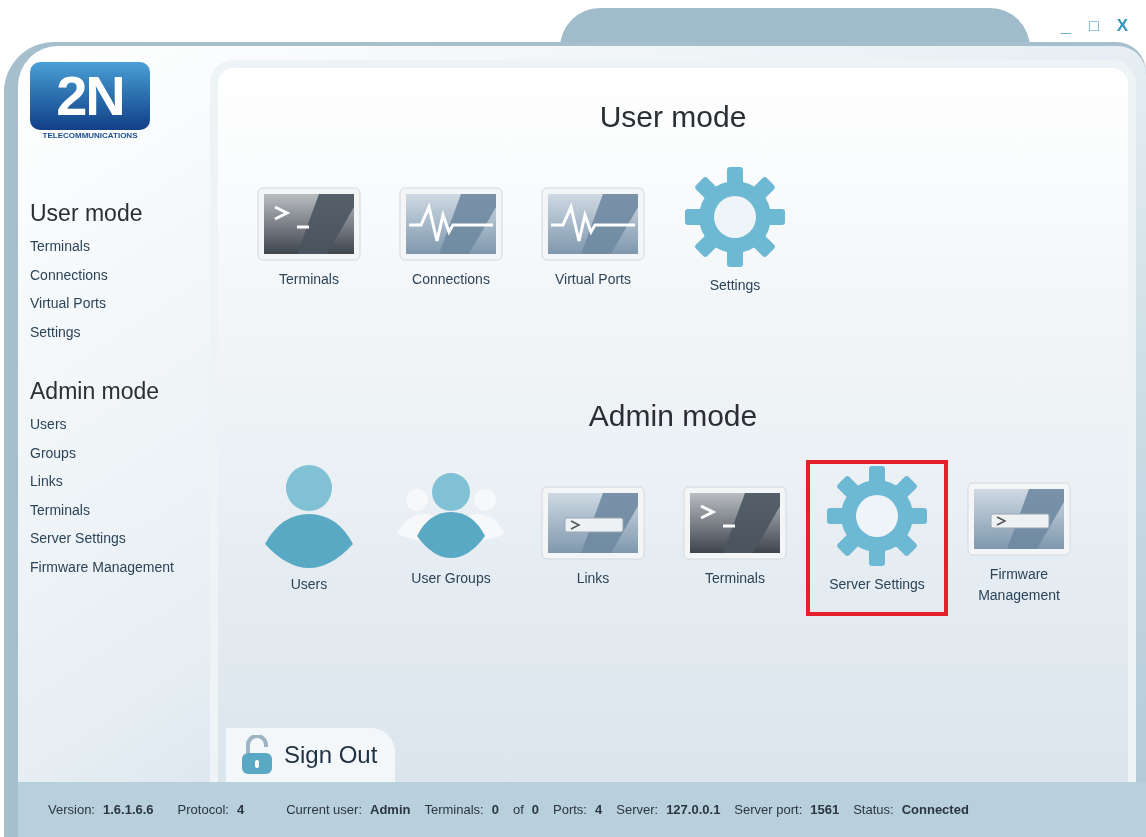 The height and width of the screenshot is (837, 1146). Describe the element at coordinates (311, 755) in the screenshot. I see `sign-out-button: Sign Out` at that location.